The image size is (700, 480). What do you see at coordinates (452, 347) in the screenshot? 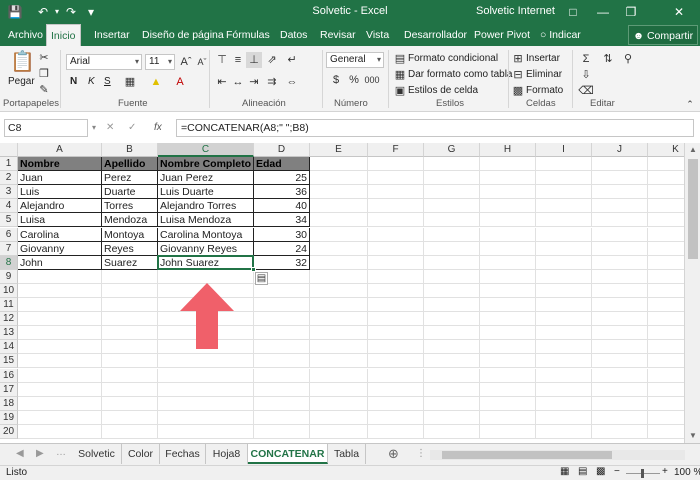
I see `cell-g14` at bounding box center [452, 347].